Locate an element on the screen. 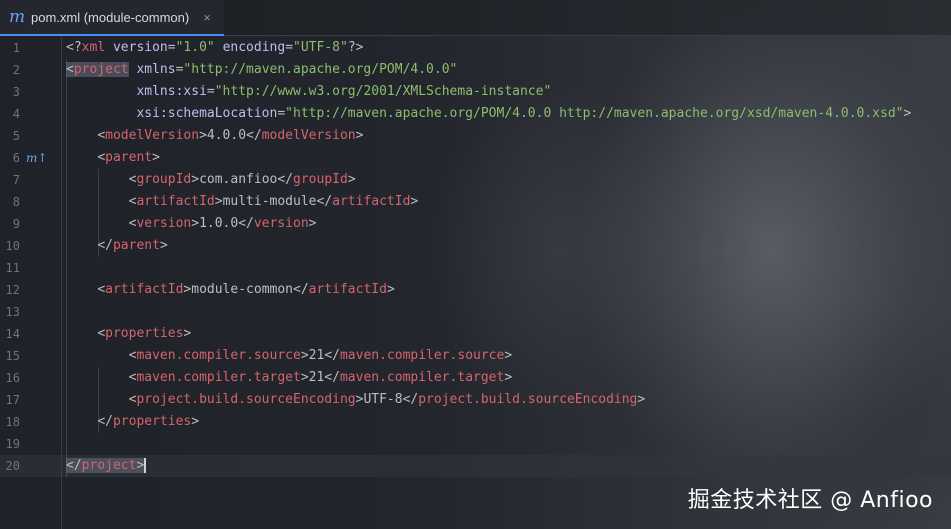 This screenshot has height=529, width=951. code-line: 19 is located at coordinates (475, 444).